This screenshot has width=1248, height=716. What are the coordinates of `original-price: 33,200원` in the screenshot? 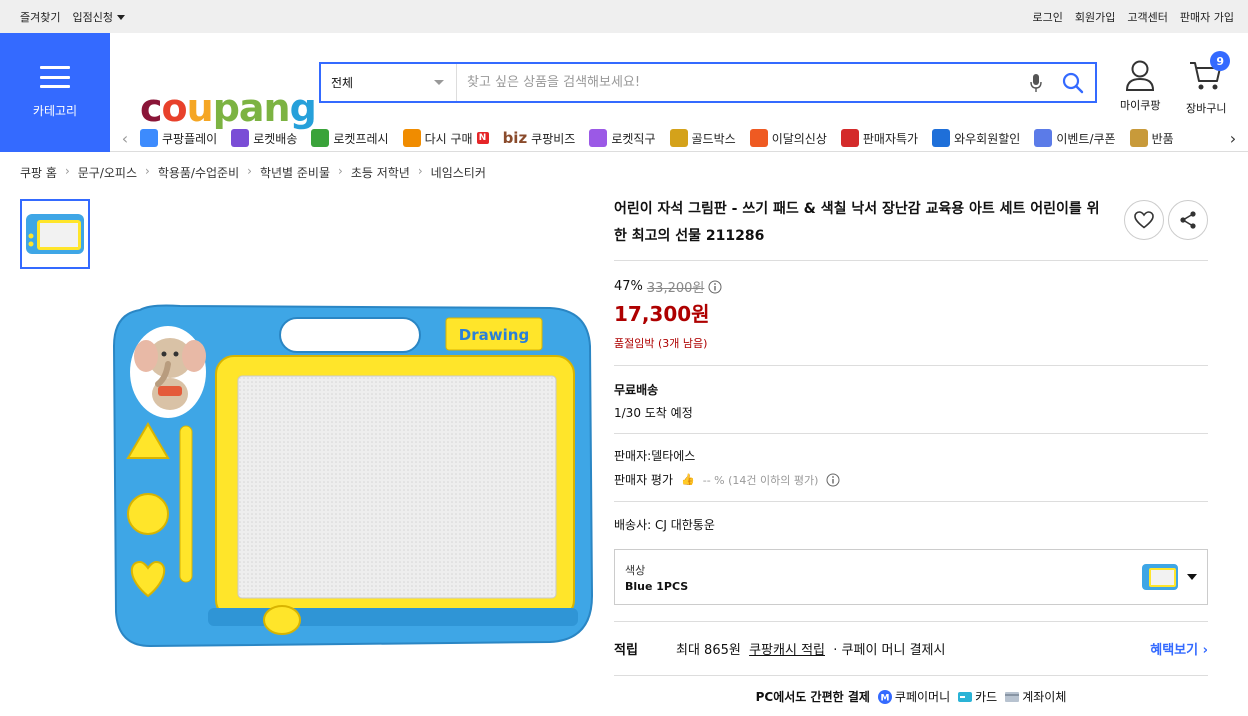 It's located at (675, 288).